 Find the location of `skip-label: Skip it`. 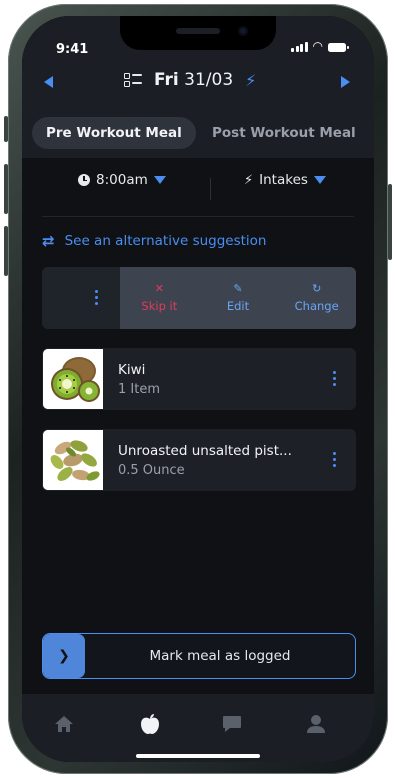

skip-label: Skip it is located at coordinates (159, 306).